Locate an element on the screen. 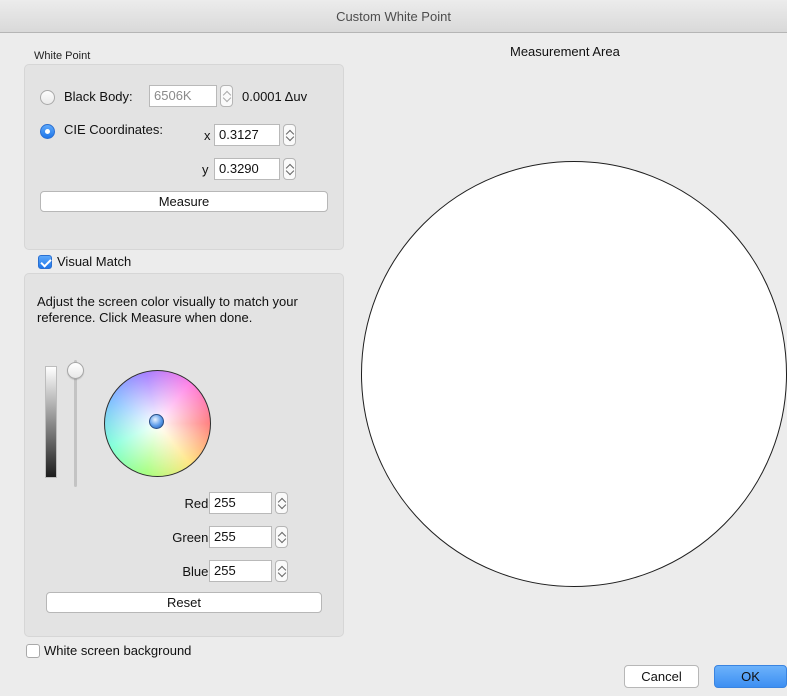  red-stepper is located at coordinates (281, 503).